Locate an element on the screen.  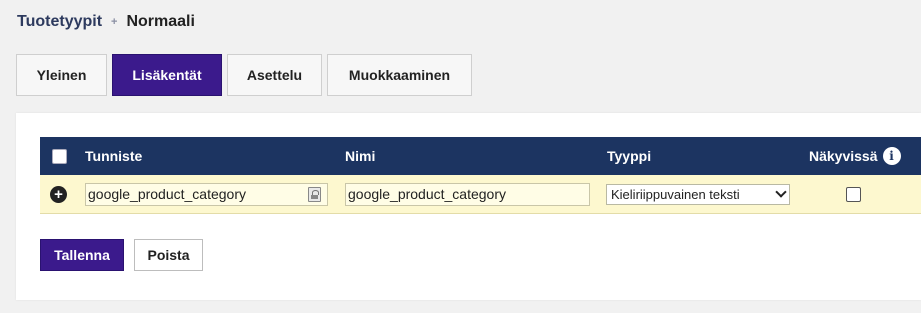
tyyppi-select: Kieliriippuvainen teksti is located at coordinates (698, 194).